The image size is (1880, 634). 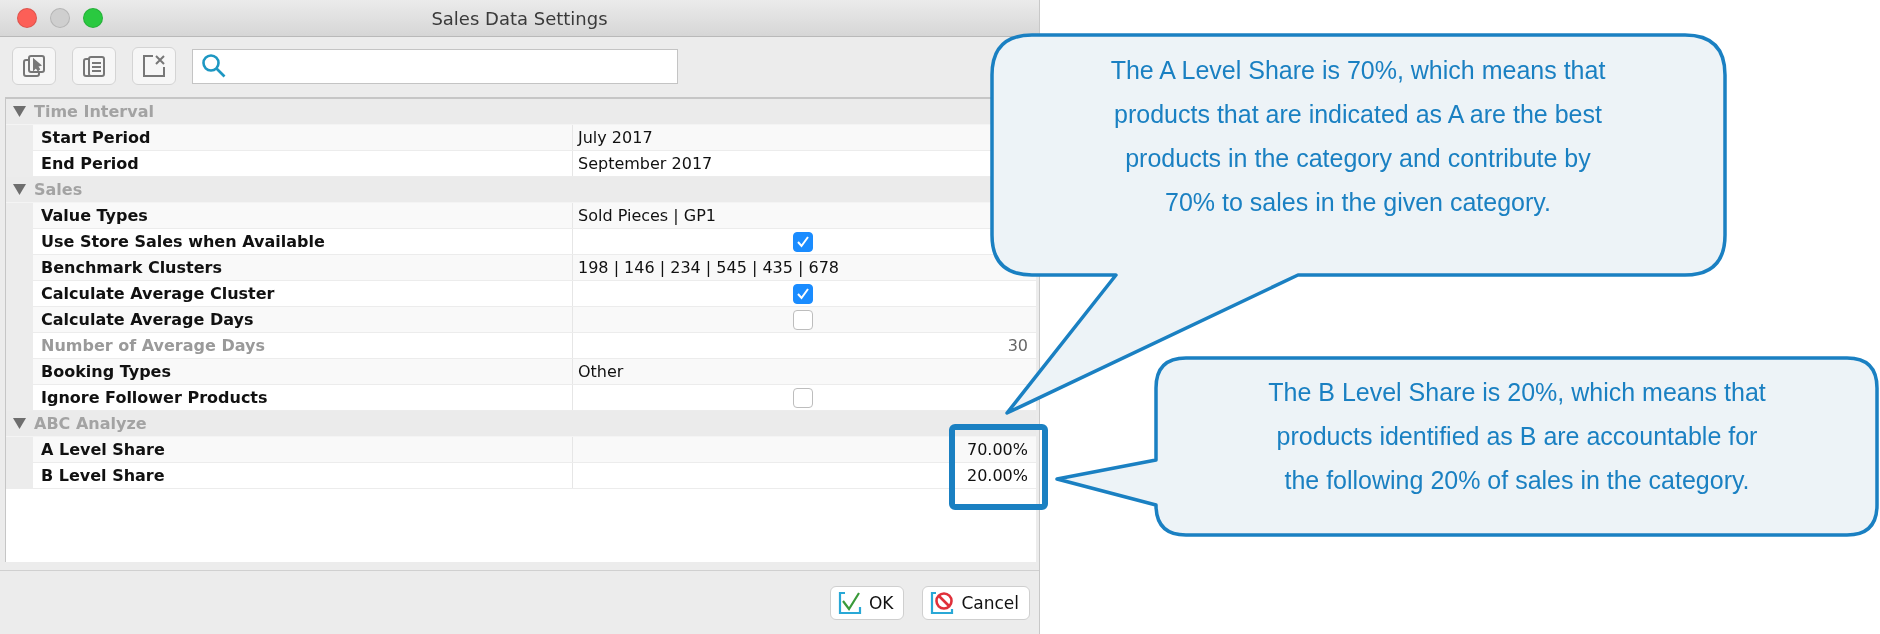 I want to click on search-field, so click(x=435, y=66).